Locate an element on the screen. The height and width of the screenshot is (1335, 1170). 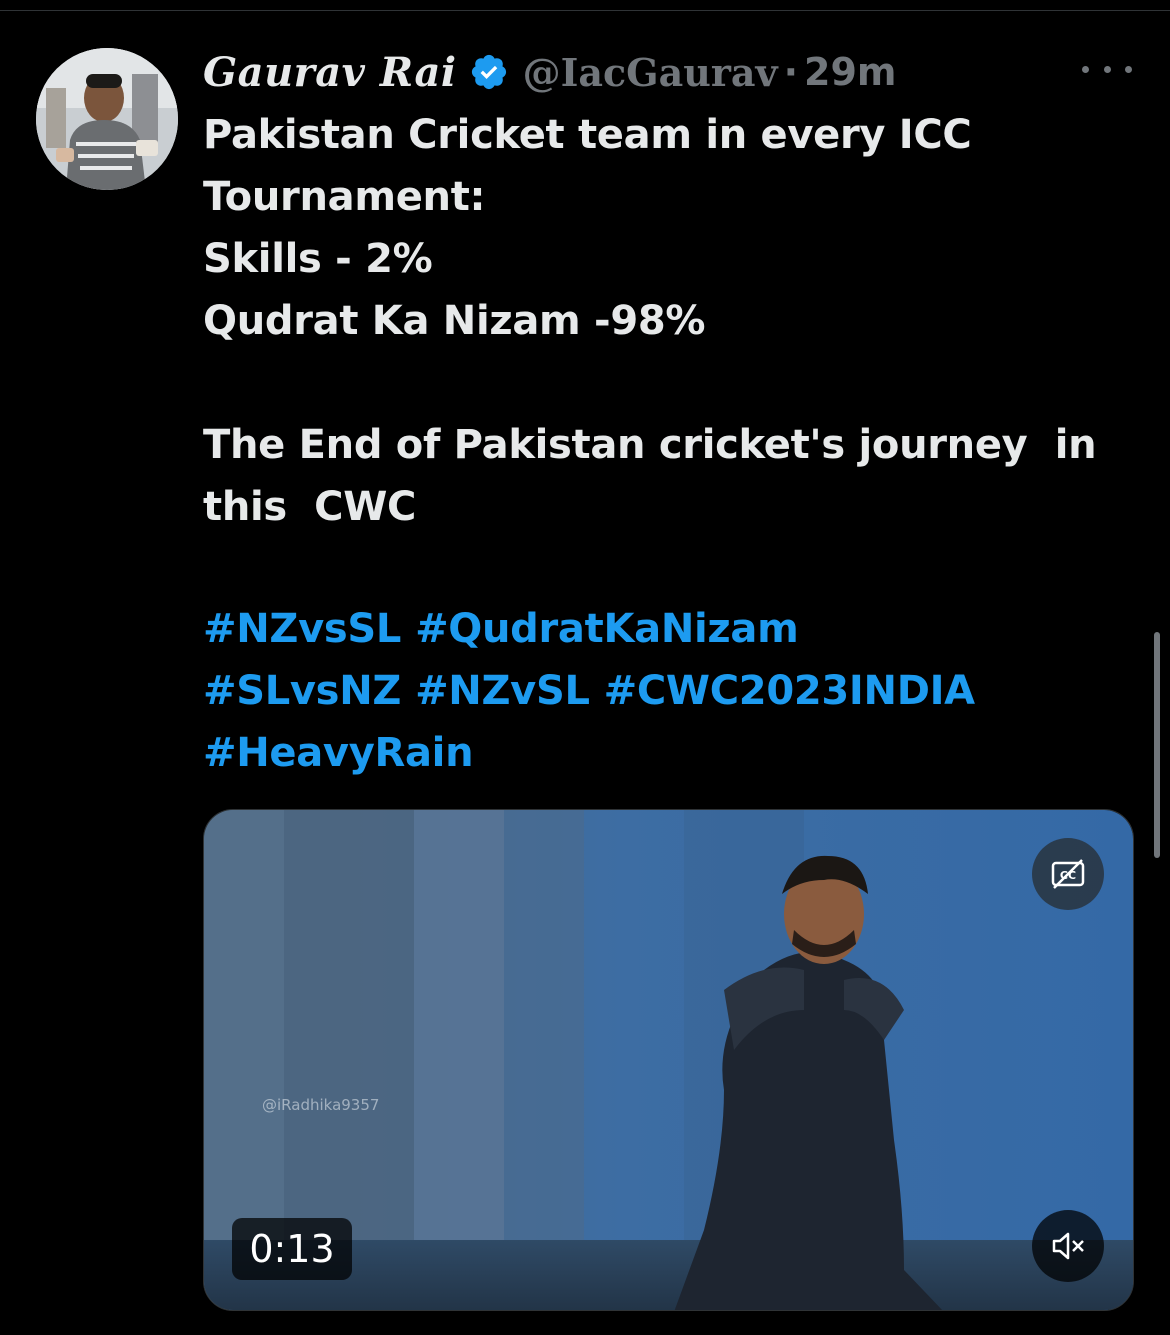
display-name: Gaurav Rai is located at coordinates (330, 72).